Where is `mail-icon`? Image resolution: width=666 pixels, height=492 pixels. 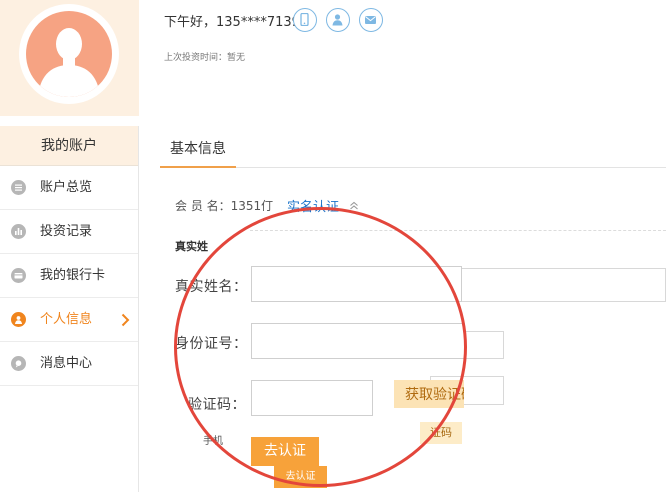 mail-icon is located at coordinates (371, 20).